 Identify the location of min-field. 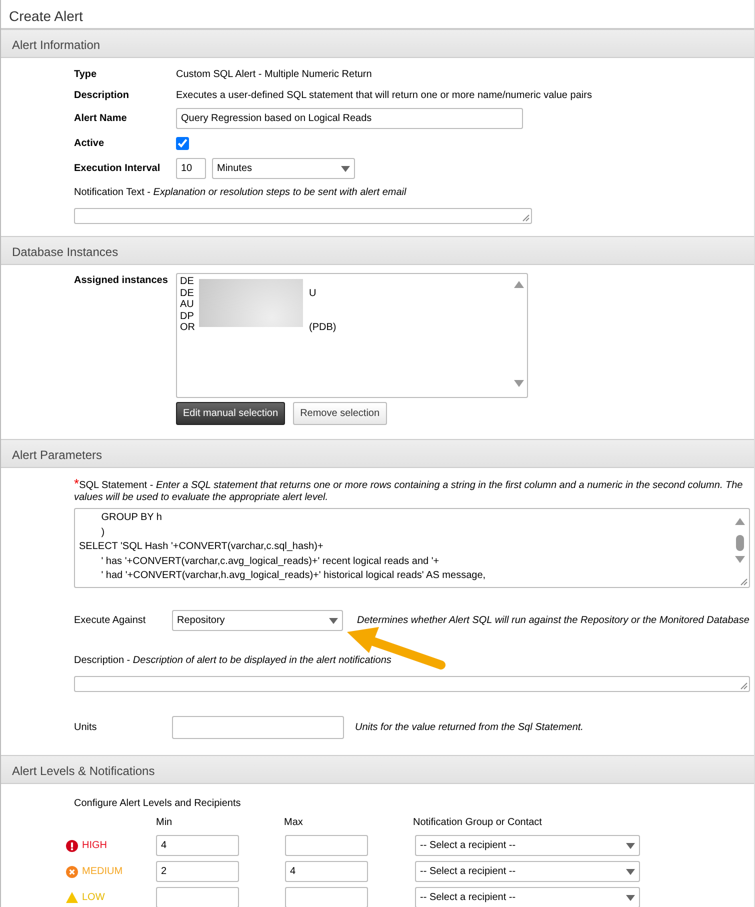
(197, 897).